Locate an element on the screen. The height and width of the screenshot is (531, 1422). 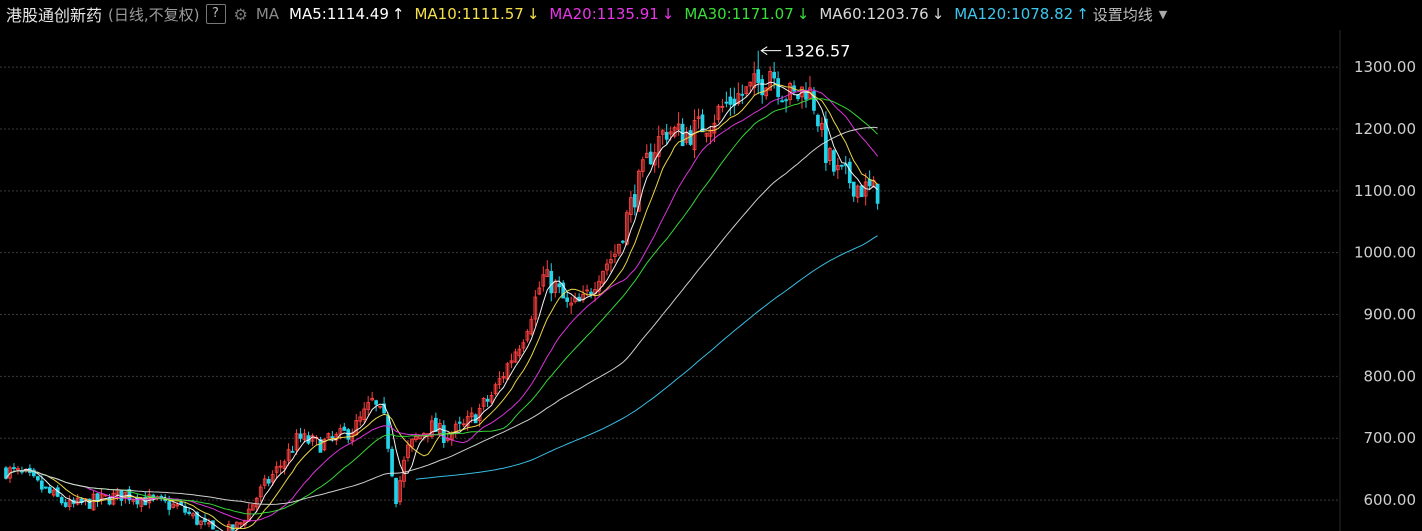
price-annotations: 1326.57532.66 is located at coordinates (805, 51).